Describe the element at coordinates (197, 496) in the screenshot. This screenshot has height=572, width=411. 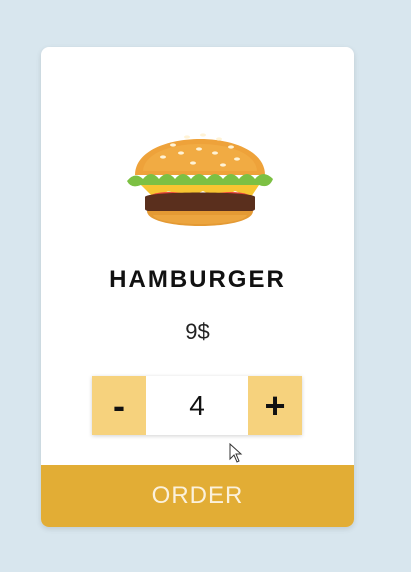
I see `order-button: ORDER` at that location.